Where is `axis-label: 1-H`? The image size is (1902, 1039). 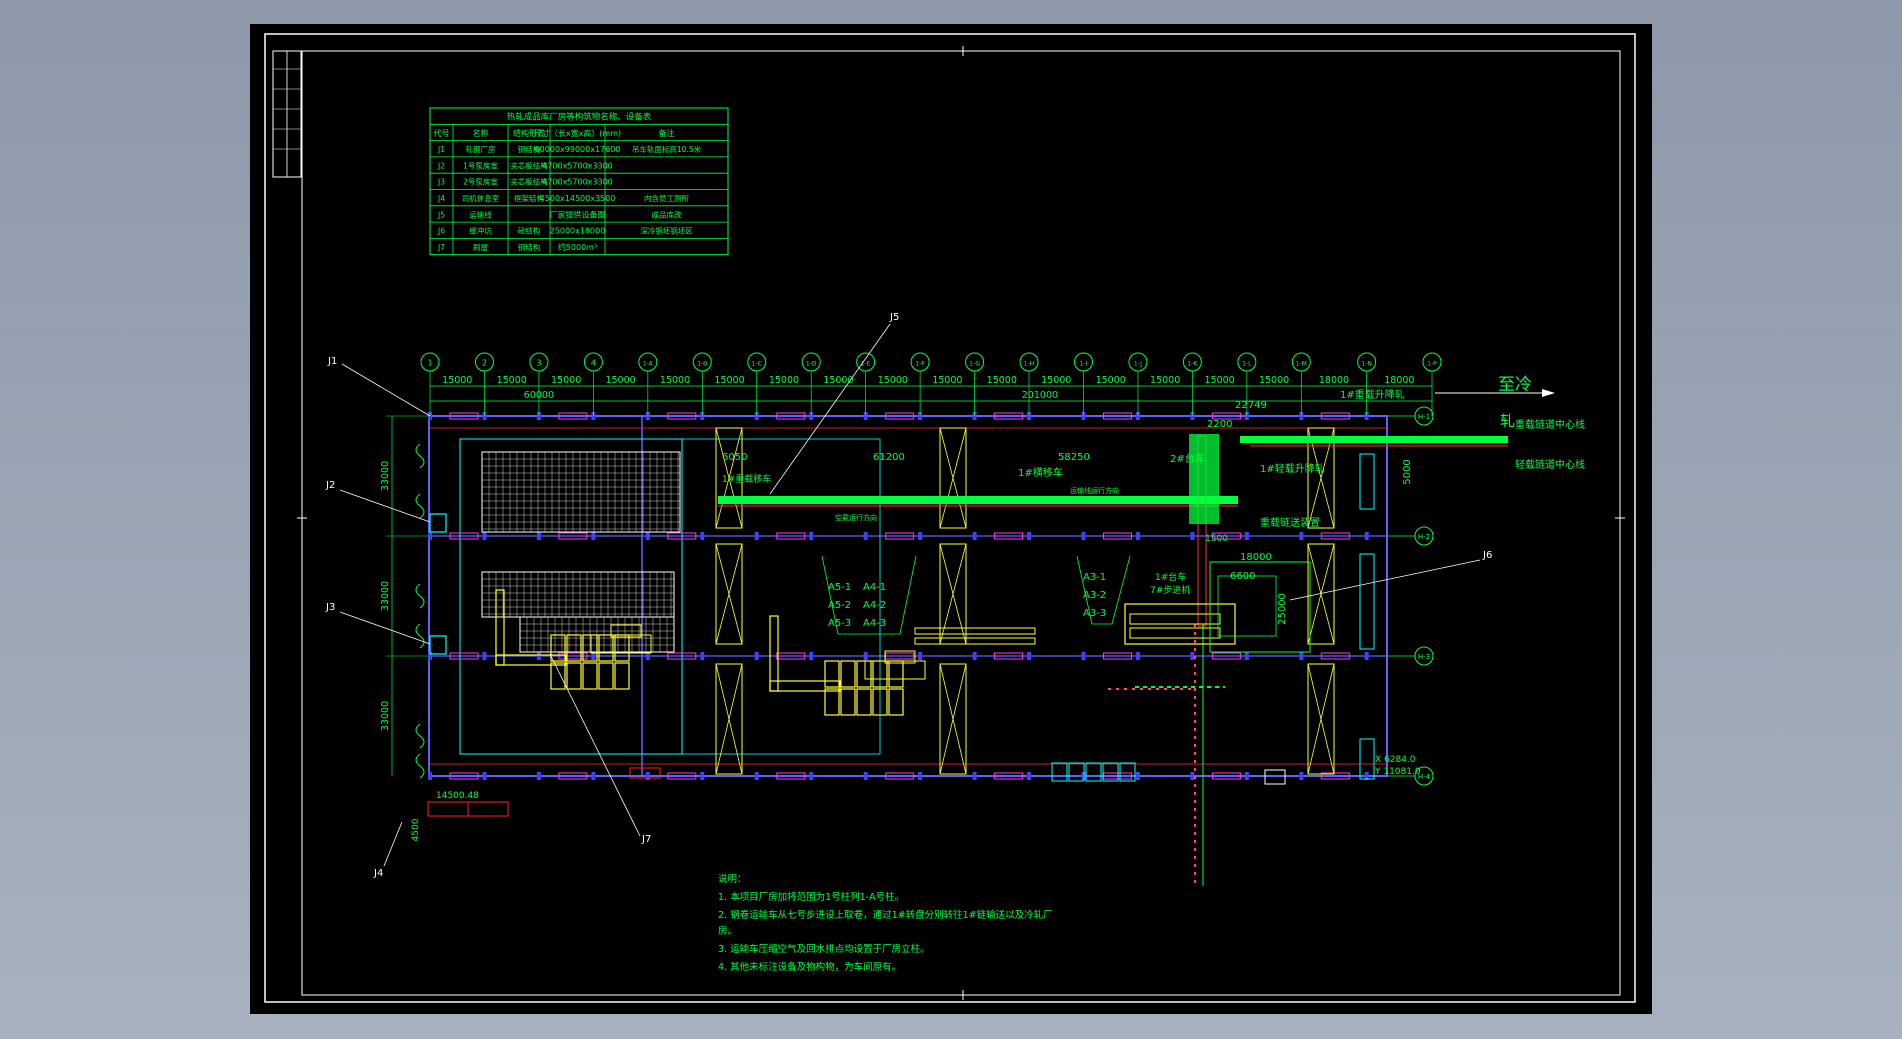 axis-label: 1-H is located at coordinates (1029, 364).